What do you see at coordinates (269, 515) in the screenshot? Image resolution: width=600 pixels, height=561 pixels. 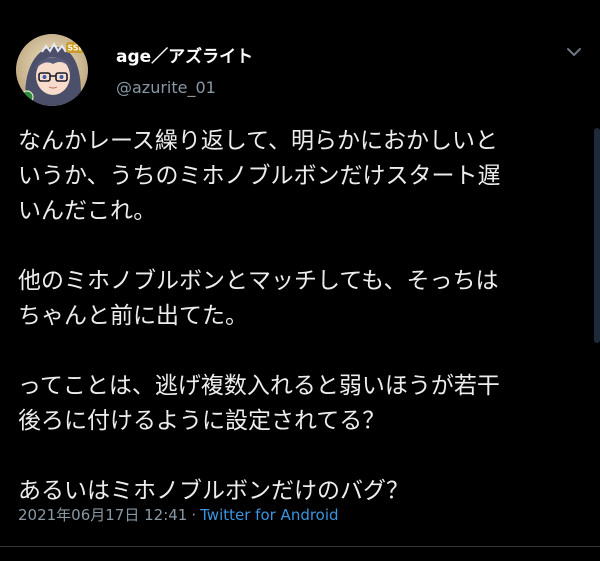 I see `source-link: Twitter for Android` at bounding box center [269, 515].